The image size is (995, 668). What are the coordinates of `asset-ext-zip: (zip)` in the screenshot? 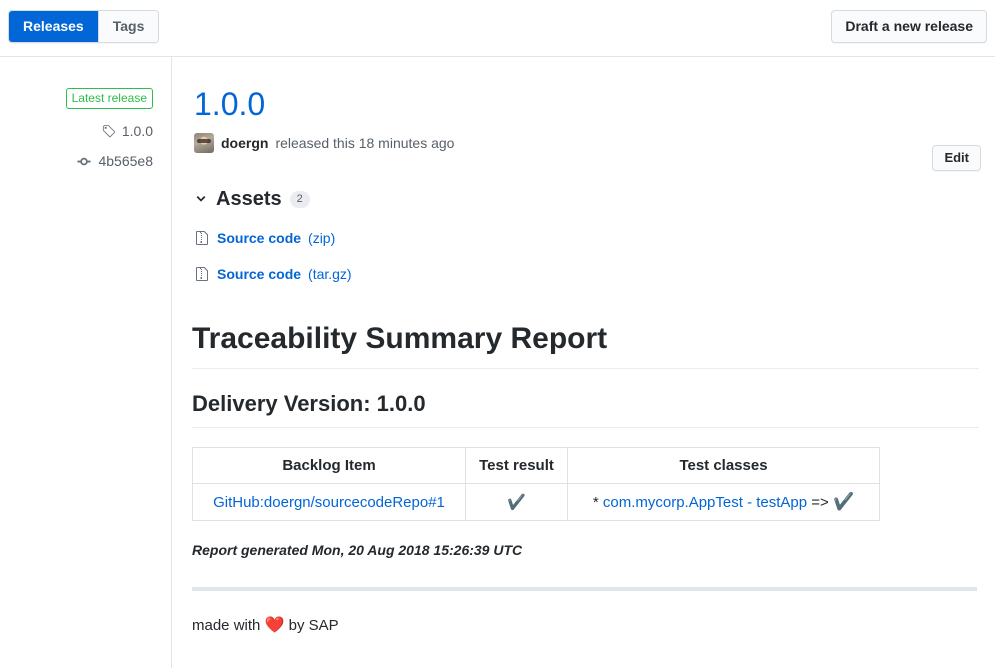 It's located at (322, 238).